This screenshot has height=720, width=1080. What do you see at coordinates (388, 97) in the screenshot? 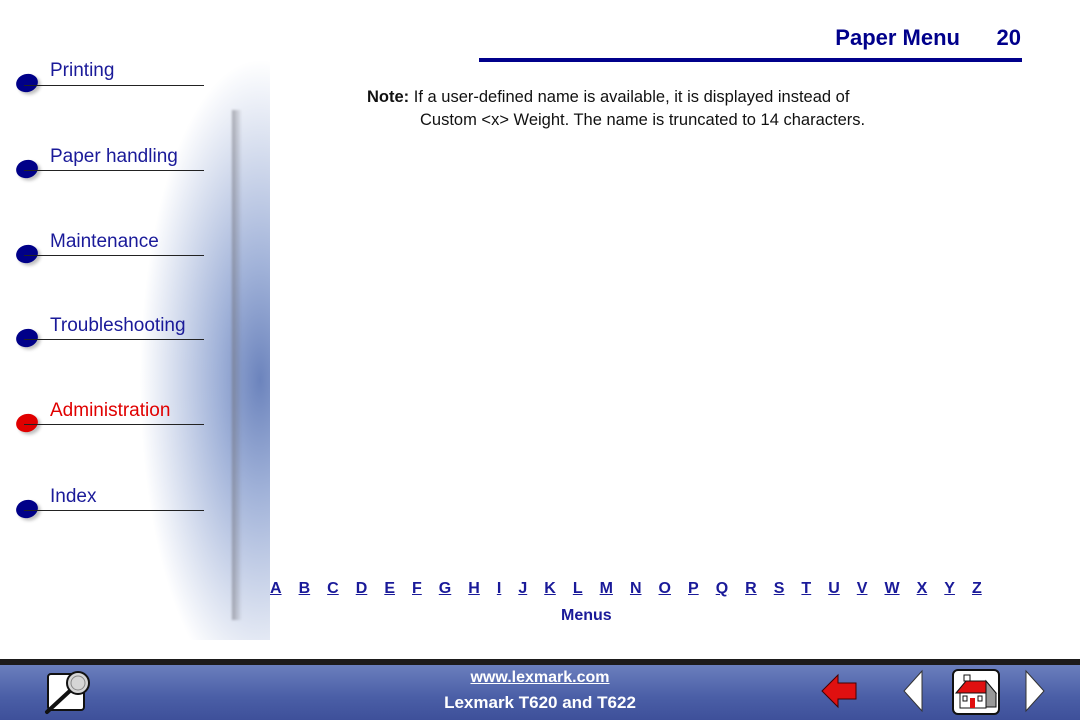
I see `note-label: Note:` at bounding box center [388, 97].